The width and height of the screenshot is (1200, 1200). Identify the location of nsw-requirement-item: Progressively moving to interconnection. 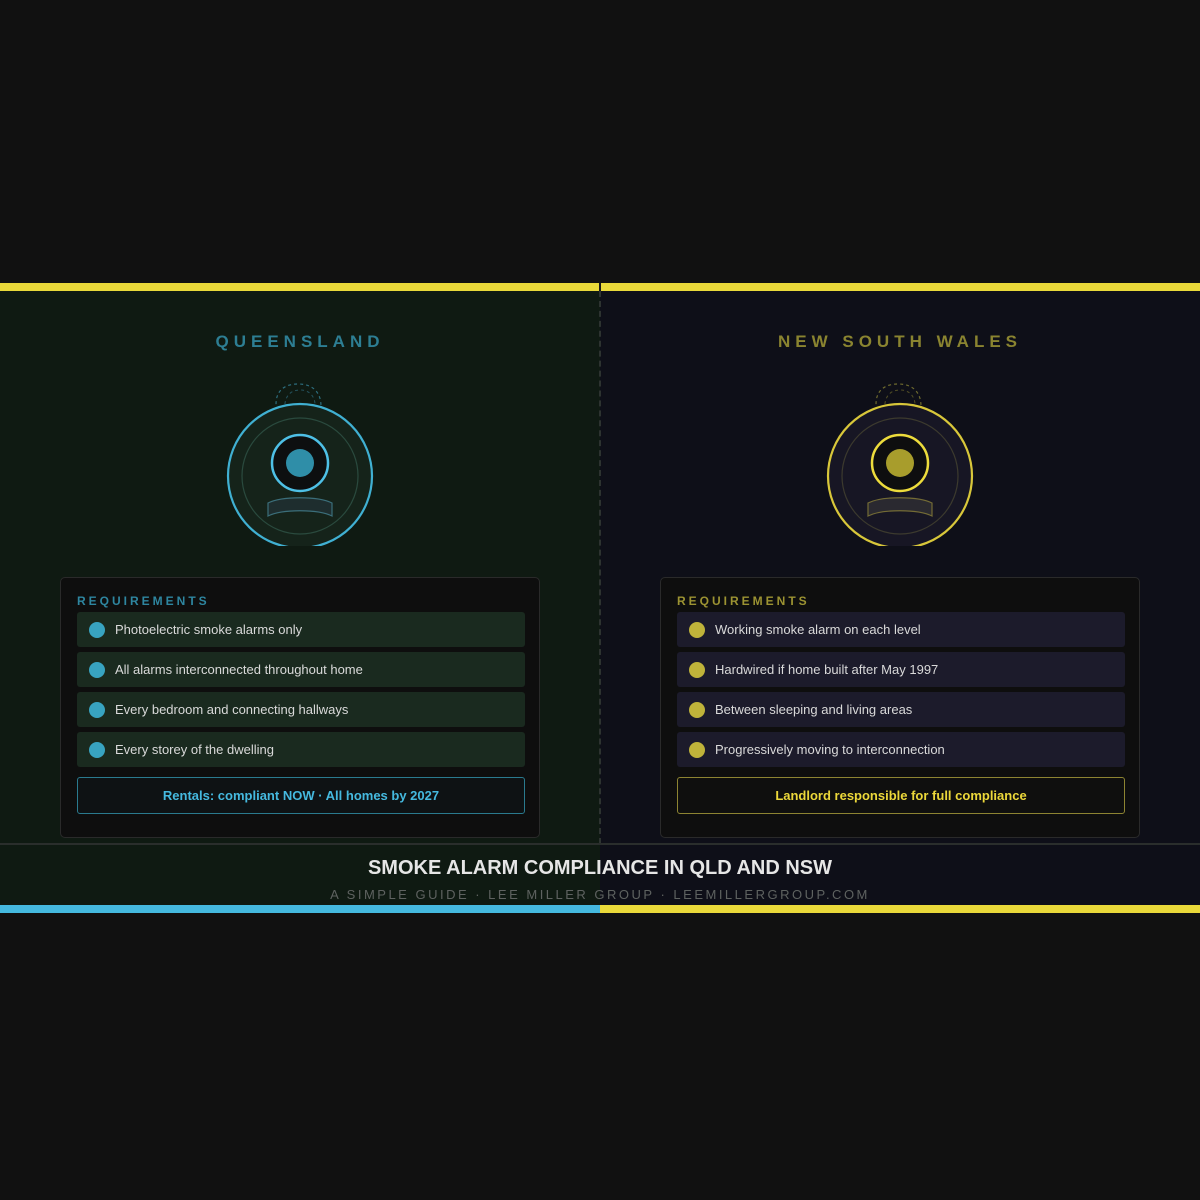
(901, 749).